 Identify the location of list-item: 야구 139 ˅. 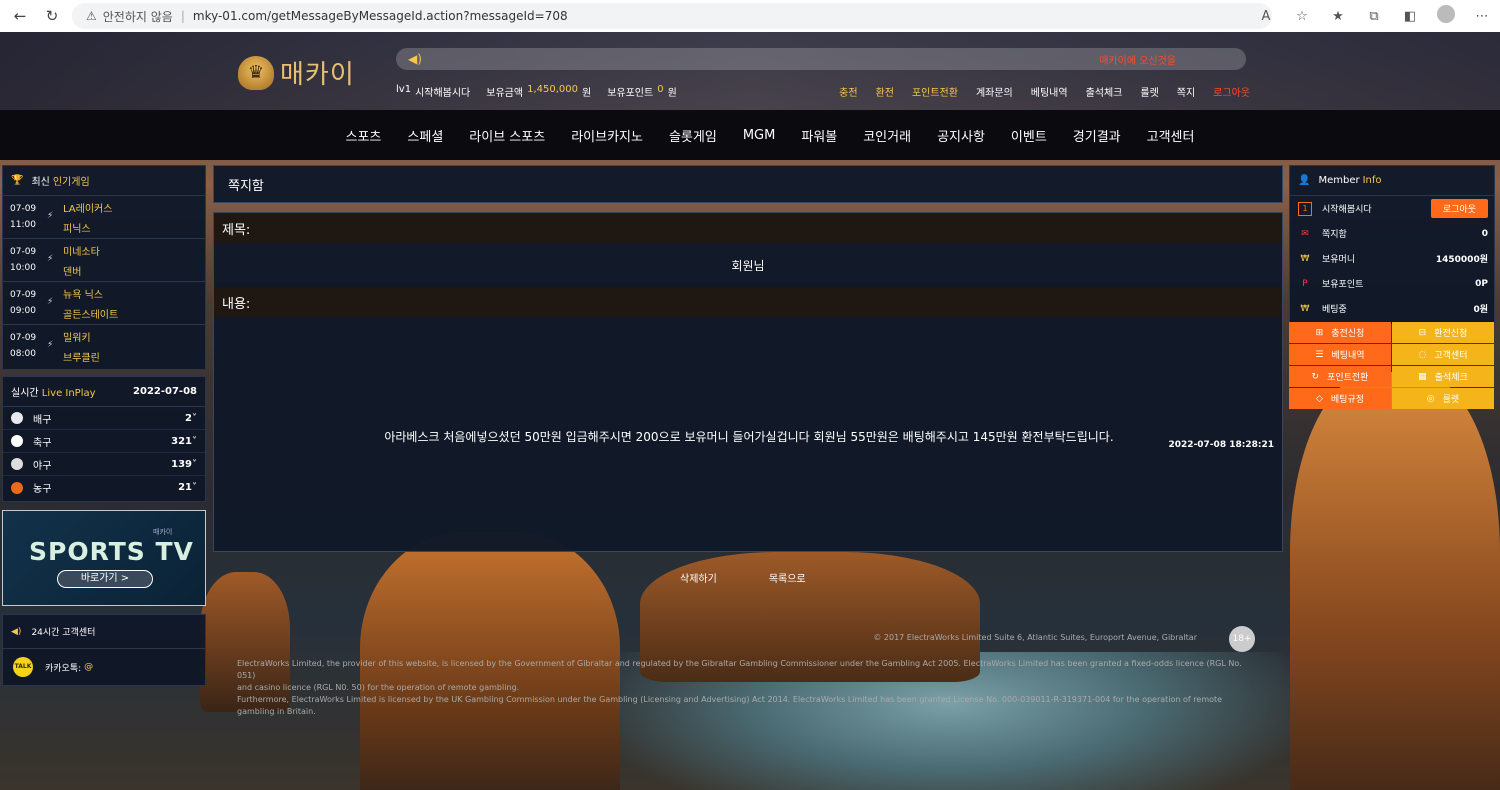
(104, 464).